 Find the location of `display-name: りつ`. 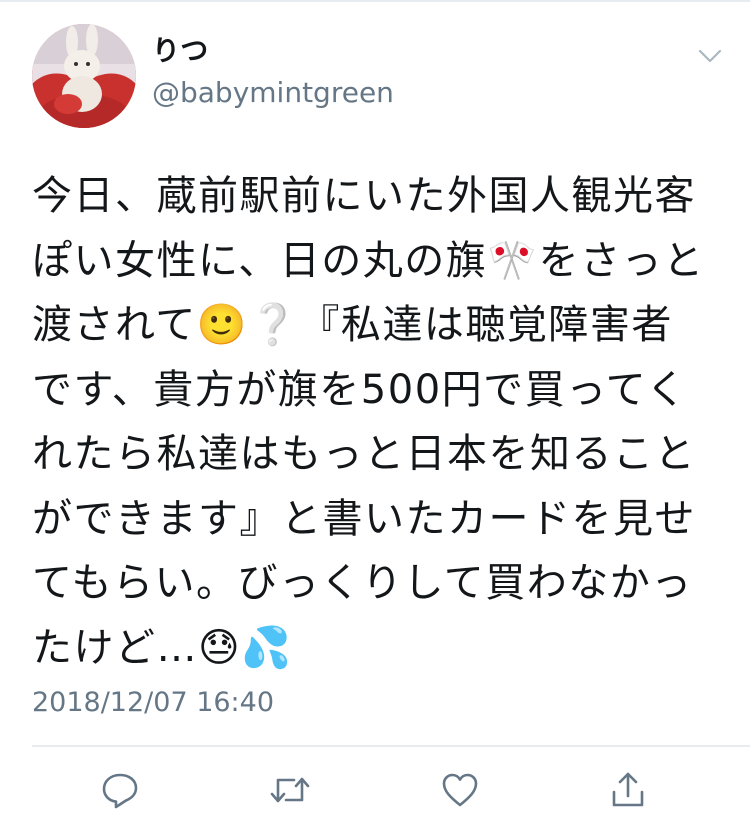

display-name: りつ is located at coordinates (180, 51).